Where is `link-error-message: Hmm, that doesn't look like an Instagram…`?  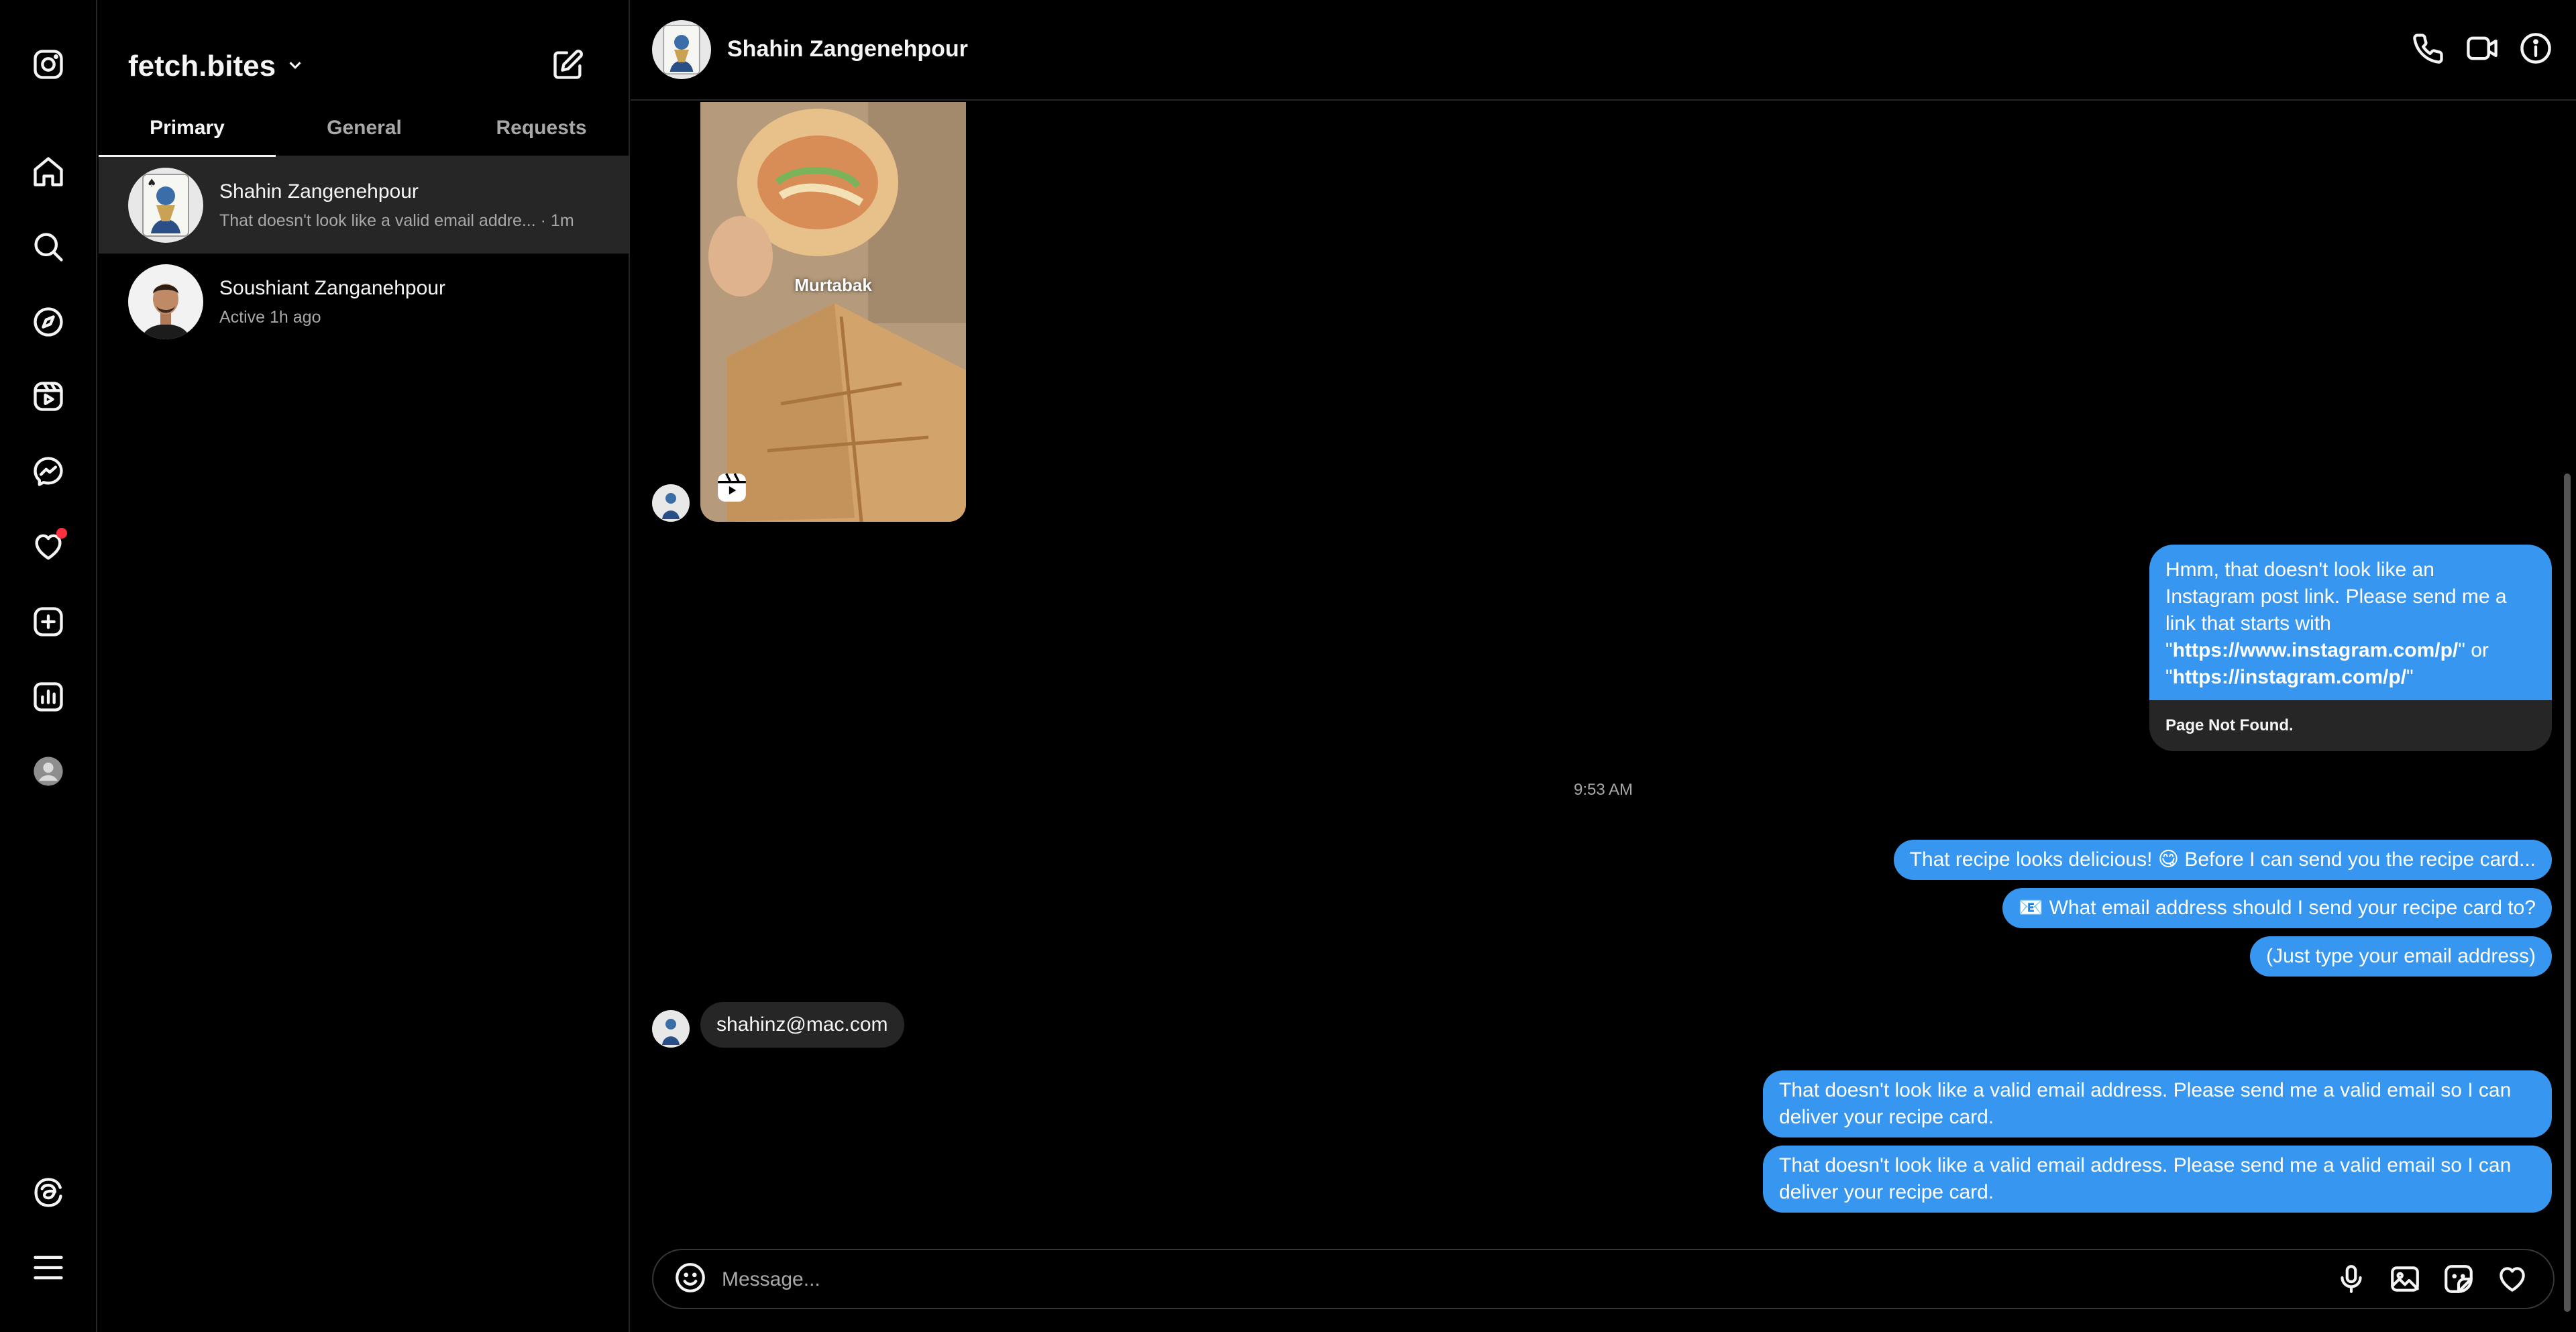 link-error-message: Hmm, that doesn't look like an Instagram… is located at coordinates (2350, 622).